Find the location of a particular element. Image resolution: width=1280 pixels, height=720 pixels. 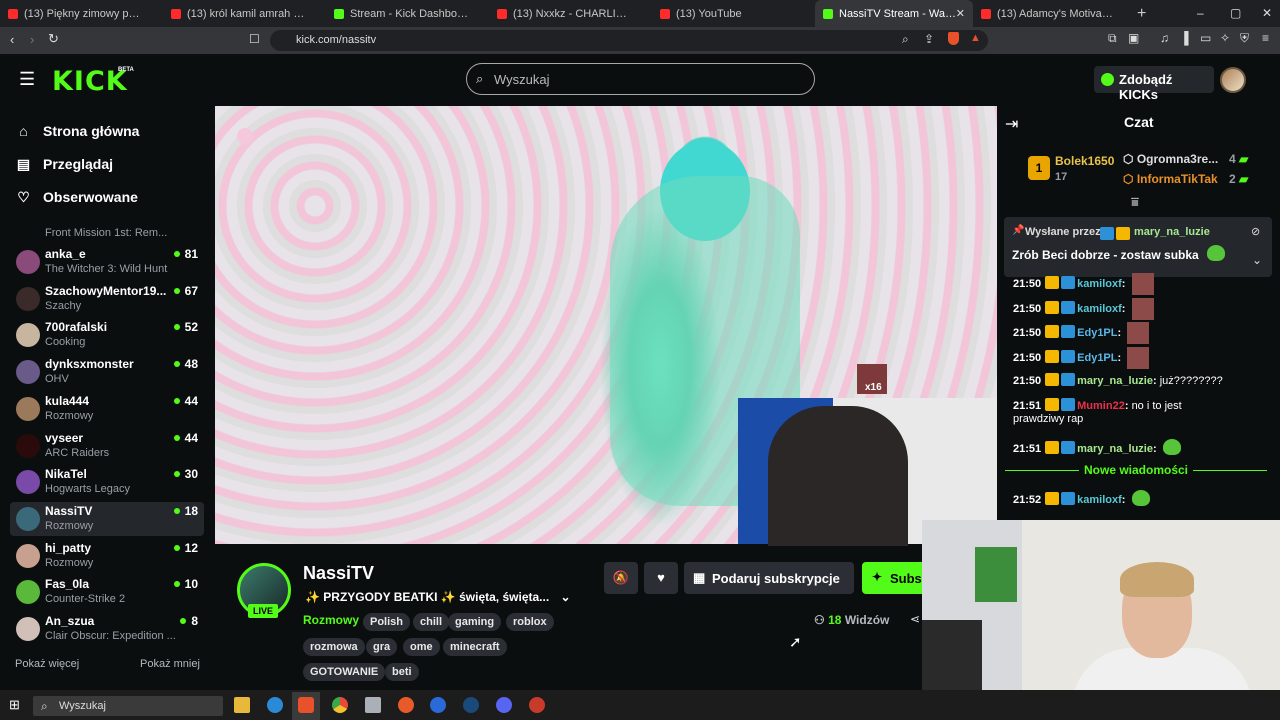

sidebar-toggle-icon: ▐ is located at coordinates (1184, 38).